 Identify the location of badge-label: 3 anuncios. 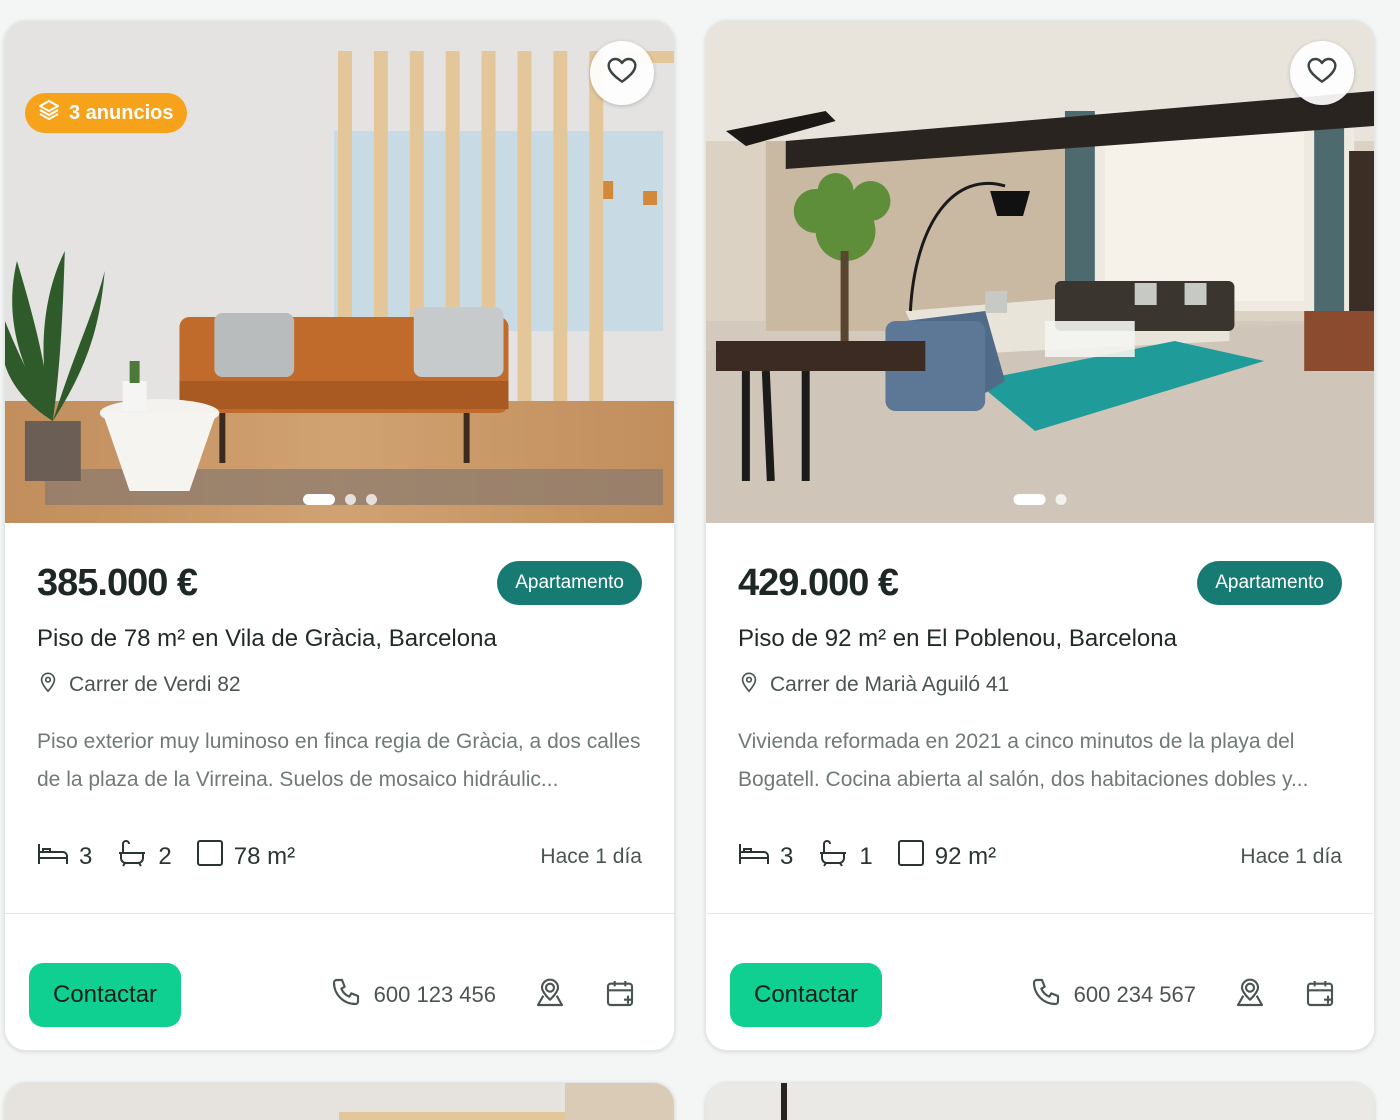
(121, 112).